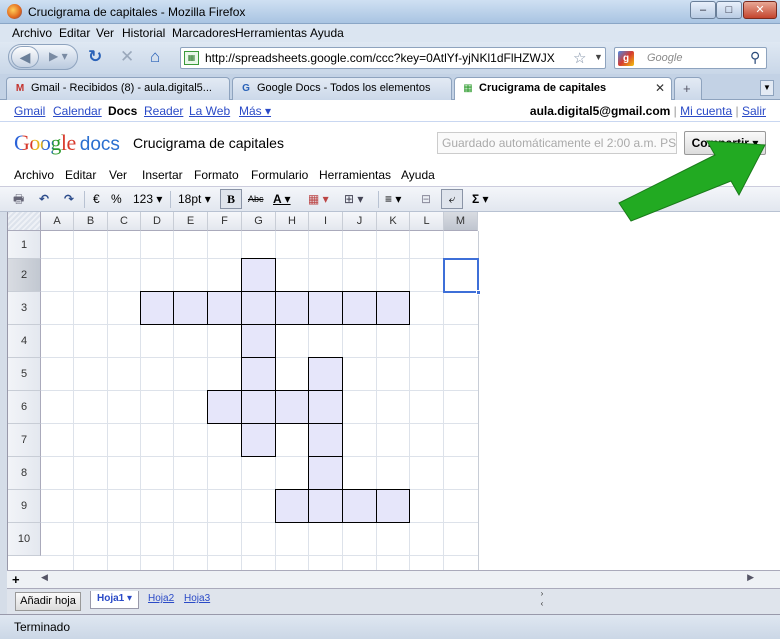  Describe the element at coordinates (34, 175) in the screenshot. I see `docmenu-archivo: Archivo` at that location.